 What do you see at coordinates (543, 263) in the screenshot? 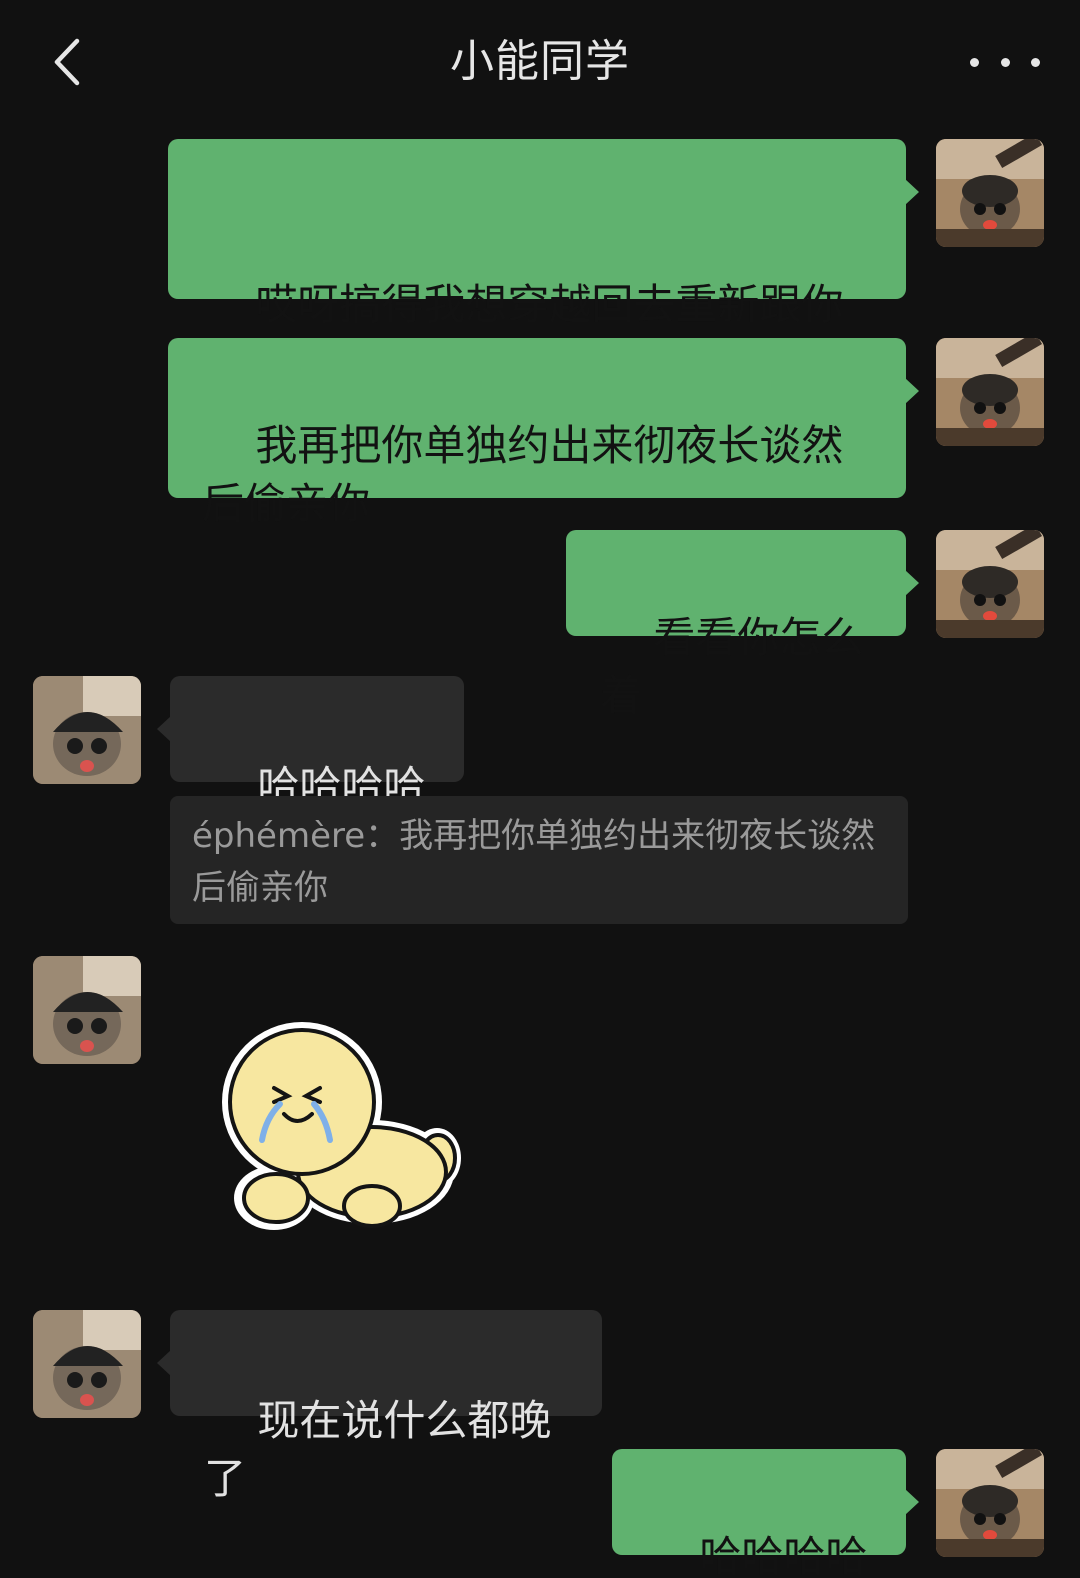
I see `message-bubble-sent: 哎呀搞得我想穿越回去重新跟你暧昧一遍` at bounding box center [543, 263].